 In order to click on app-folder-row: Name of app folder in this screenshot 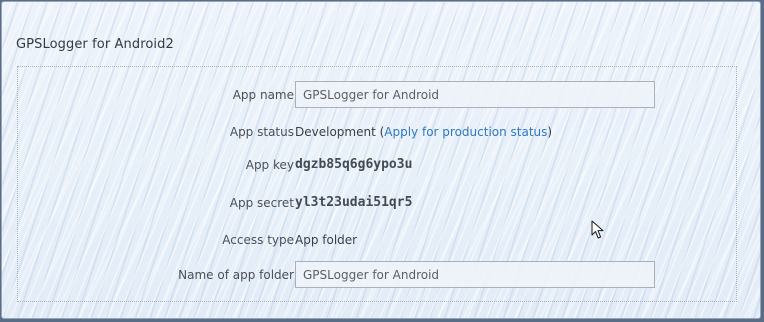, I will do `click(377, 275)`.